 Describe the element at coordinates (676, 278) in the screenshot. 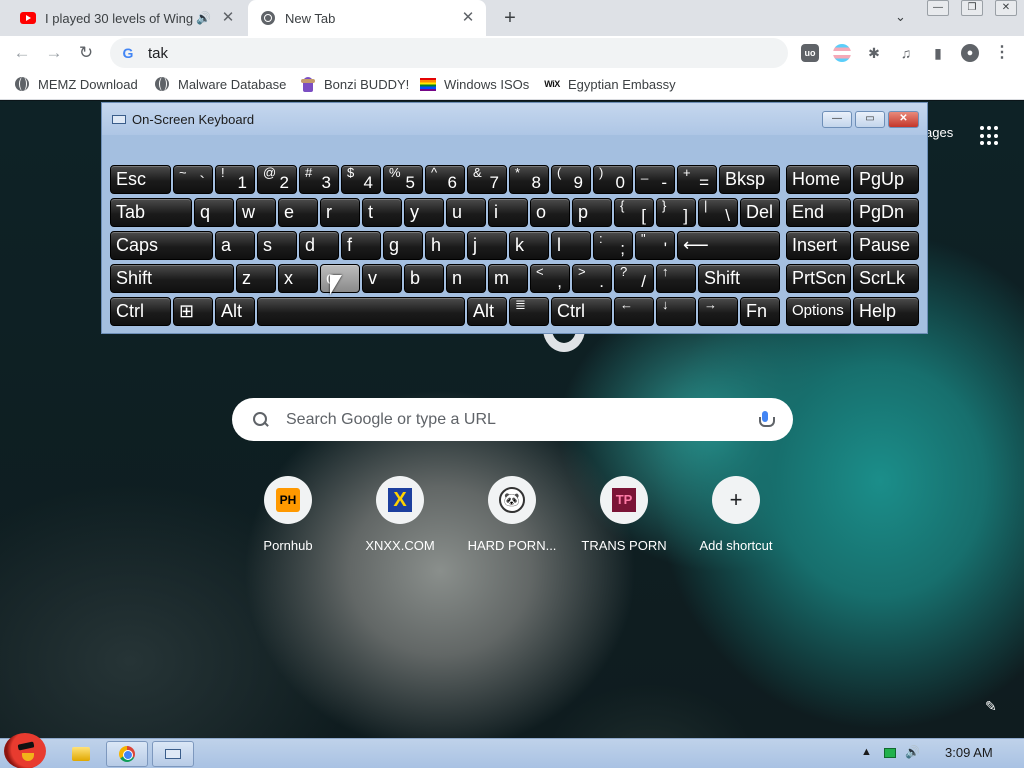

I see `key-up-arrow: ↑` at that location.